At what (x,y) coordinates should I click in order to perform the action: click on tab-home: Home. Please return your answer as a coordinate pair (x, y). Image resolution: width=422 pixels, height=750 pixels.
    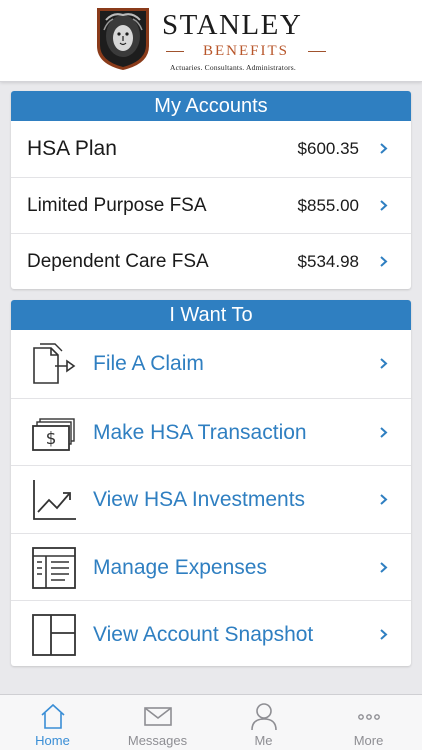
    Looking at the image, I should click on (52, 722).